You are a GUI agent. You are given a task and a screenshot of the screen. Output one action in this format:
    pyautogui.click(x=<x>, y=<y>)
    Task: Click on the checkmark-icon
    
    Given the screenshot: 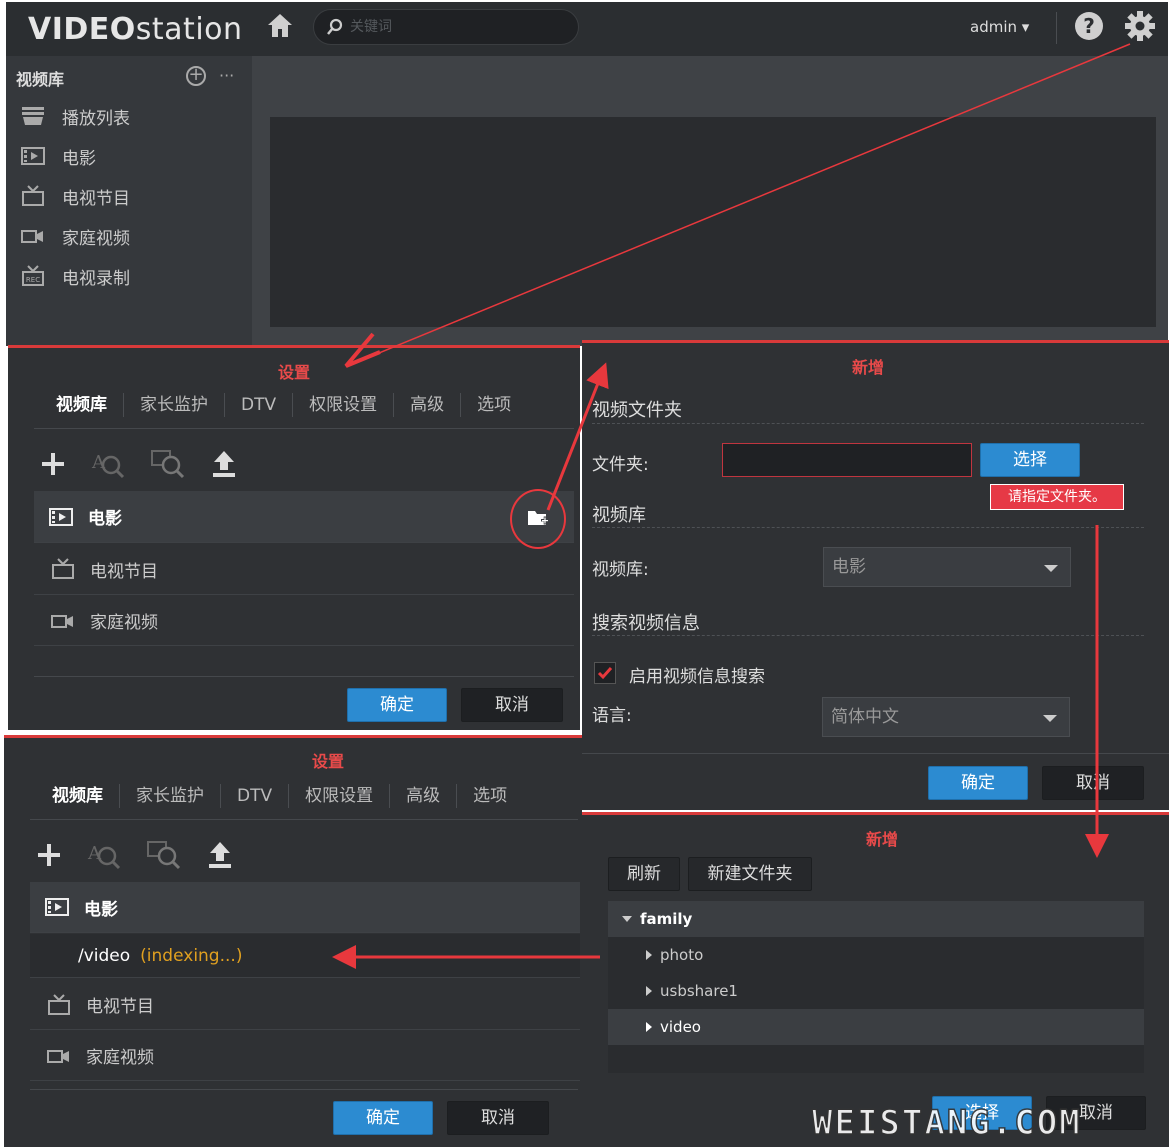 What is the action you would take?
    pyautogui.click(x=605, y=673)
    